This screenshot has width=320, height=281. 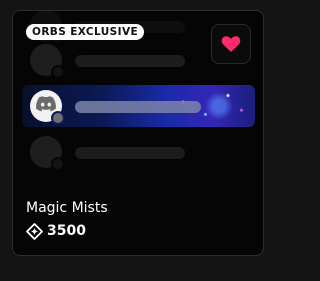 What do you see at coordinates (85, 32) in the screenshot?
I see `orbs-exclusive-badge: ORBS EXCLUSIVE` at bounding box center [85, 32].